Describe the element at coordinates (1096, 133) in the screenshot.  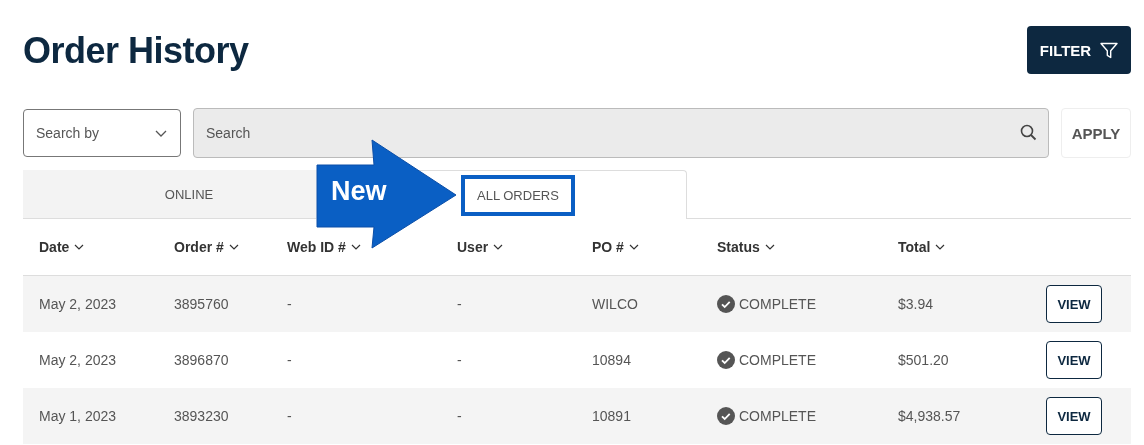
I see `apply-button: APPLY` at that location.